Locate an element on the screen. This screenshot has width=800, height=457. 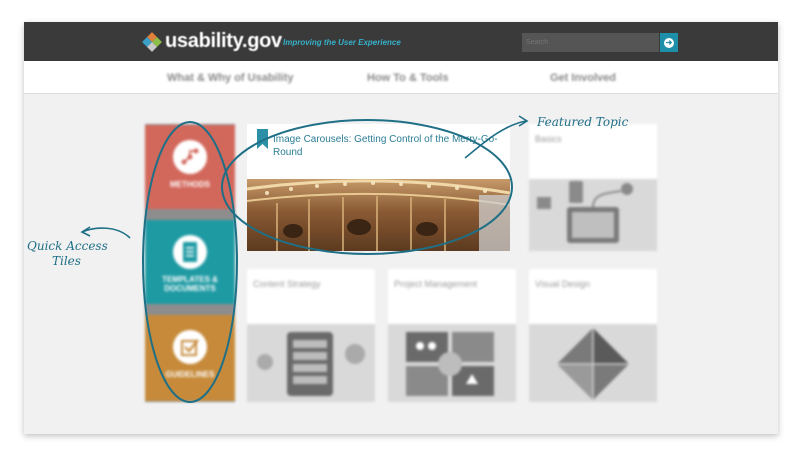
featured-arrow is located at coordinates (495, 139).